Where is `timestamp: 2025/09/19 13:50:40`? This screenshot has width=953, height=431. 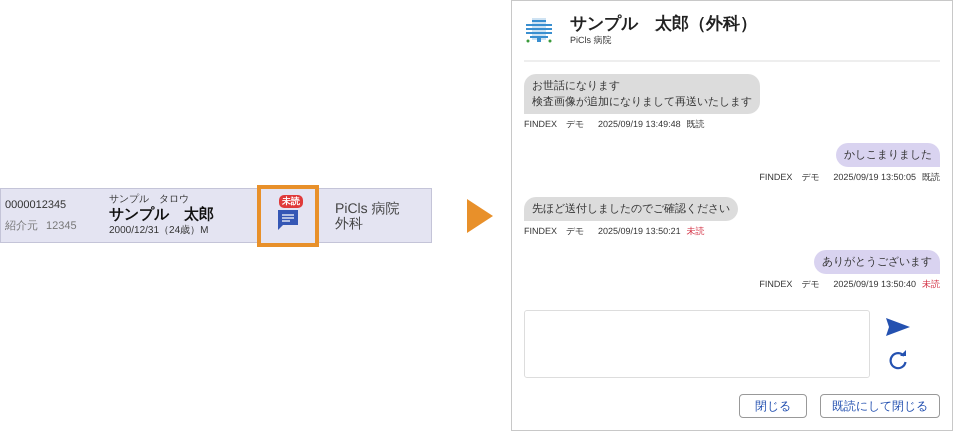
timestamp: 2025/09/19 13:50:40 is located at coordinates (874, 285).